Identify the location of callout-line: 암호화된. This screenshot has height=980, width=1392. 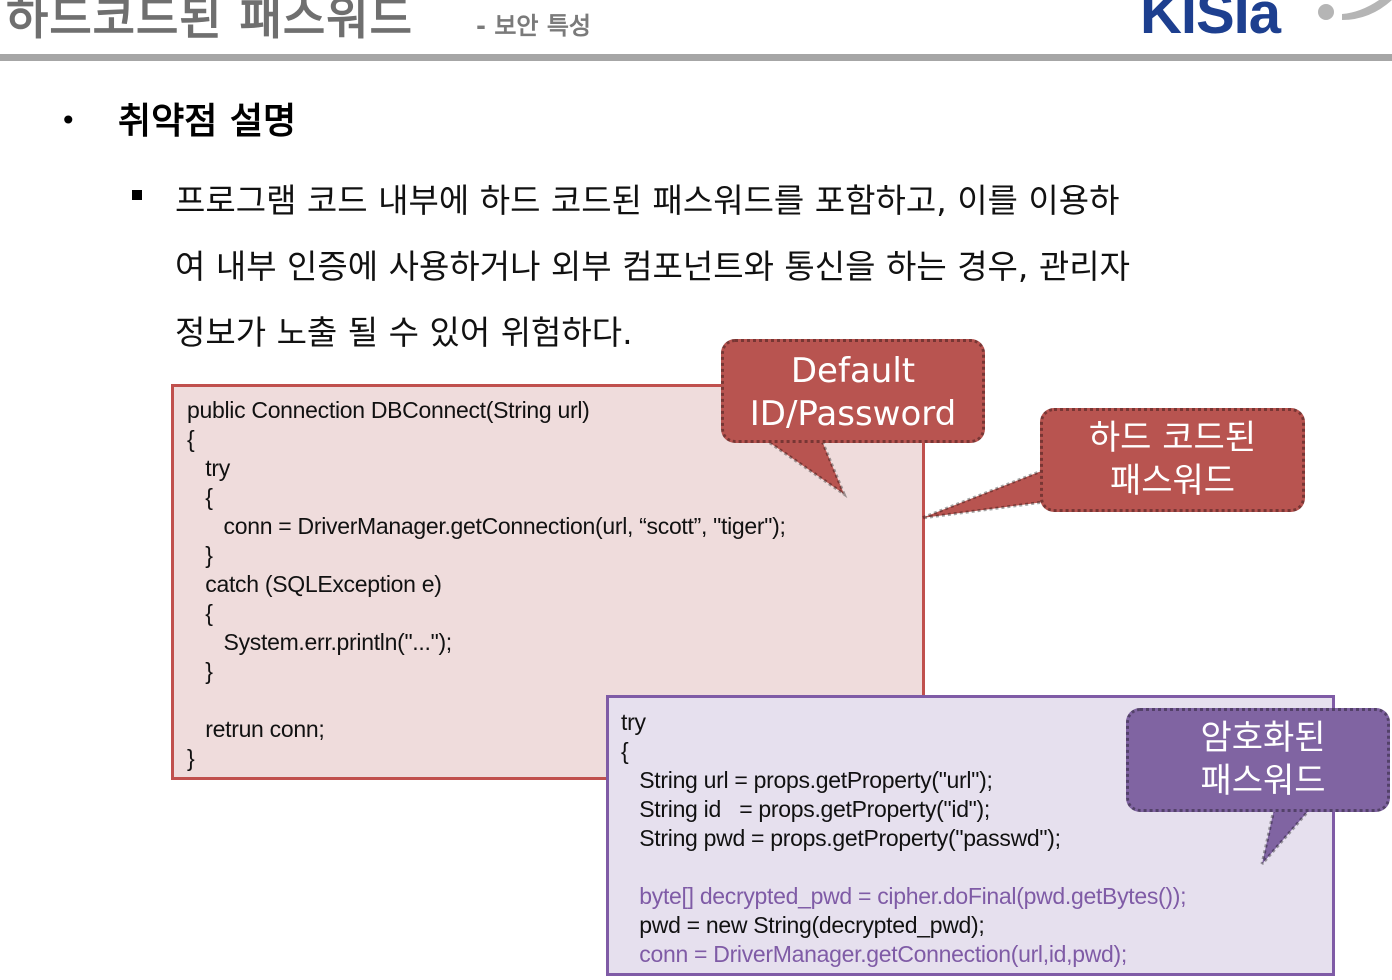
(1263, 738).